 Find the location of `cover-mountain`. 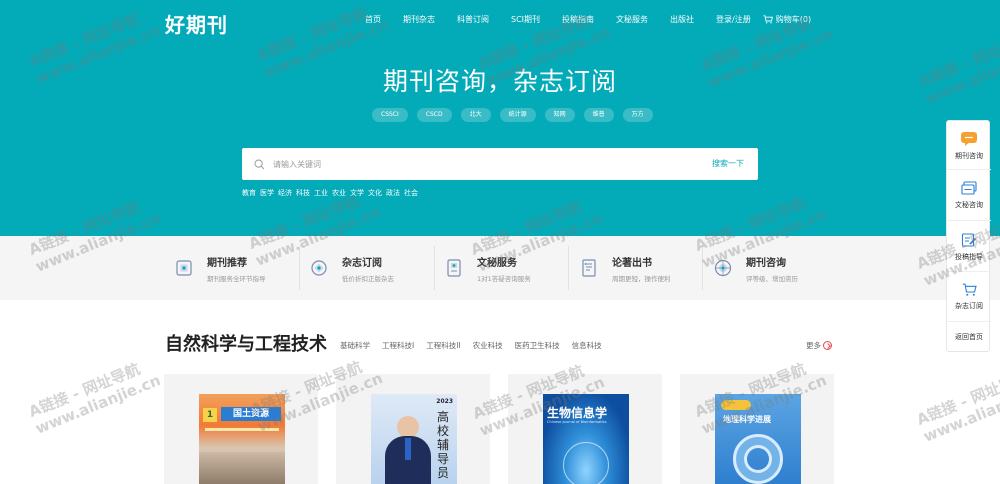

cover-mountain is located at coordinates (242, 468).